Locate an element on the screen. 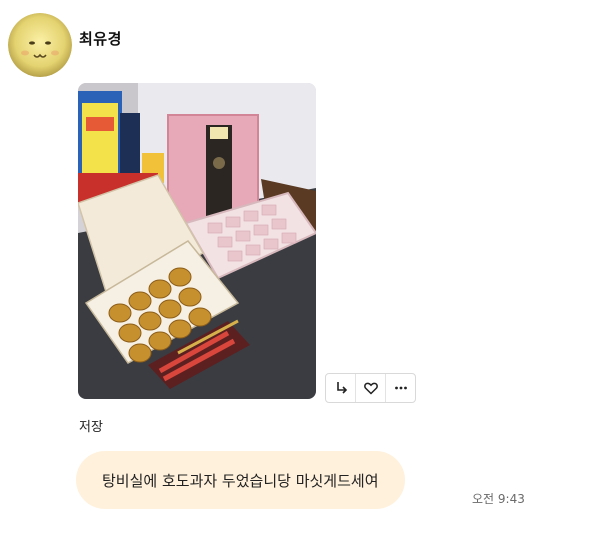  more-options-button is located at coordinates (400, 388).